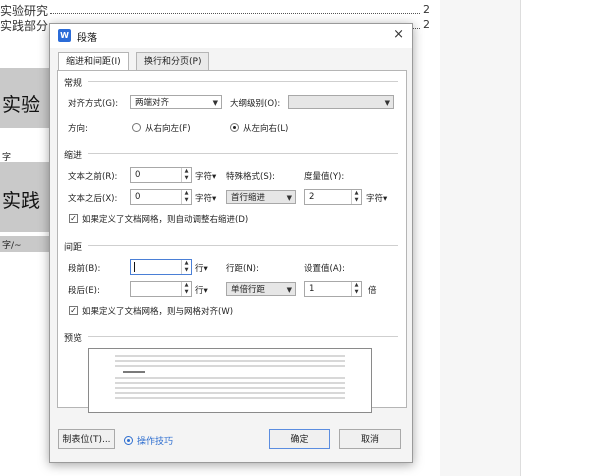 Image resolution: width=600 pixels, height=476 pixels. Describe the element at coordinates (128, 440) in the screenshot. I see `tips-icon` at that location.